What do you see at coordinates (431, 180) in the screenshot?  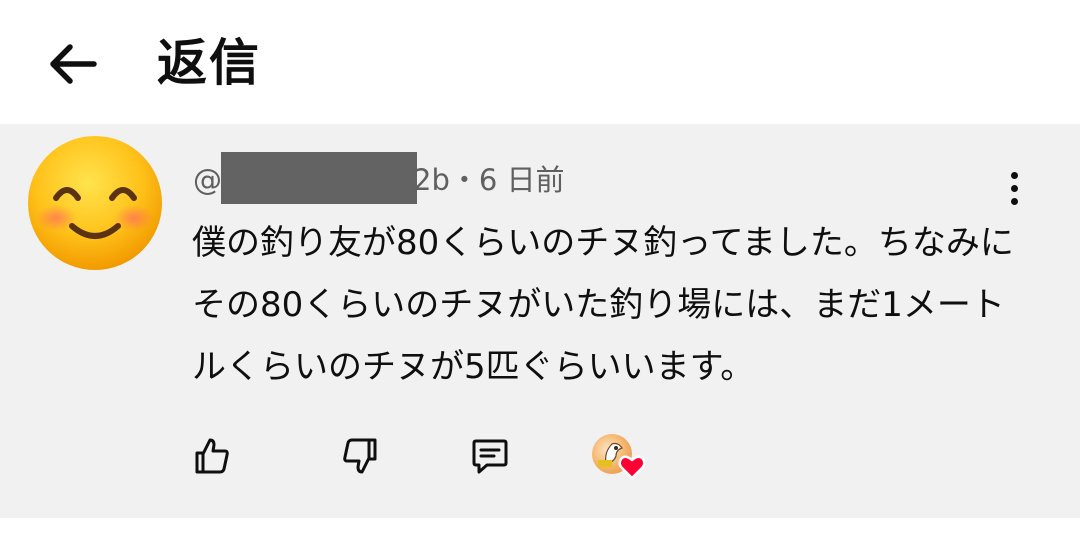 I see `author-handle-suffix: 2b` at bounding box center [431, 180].